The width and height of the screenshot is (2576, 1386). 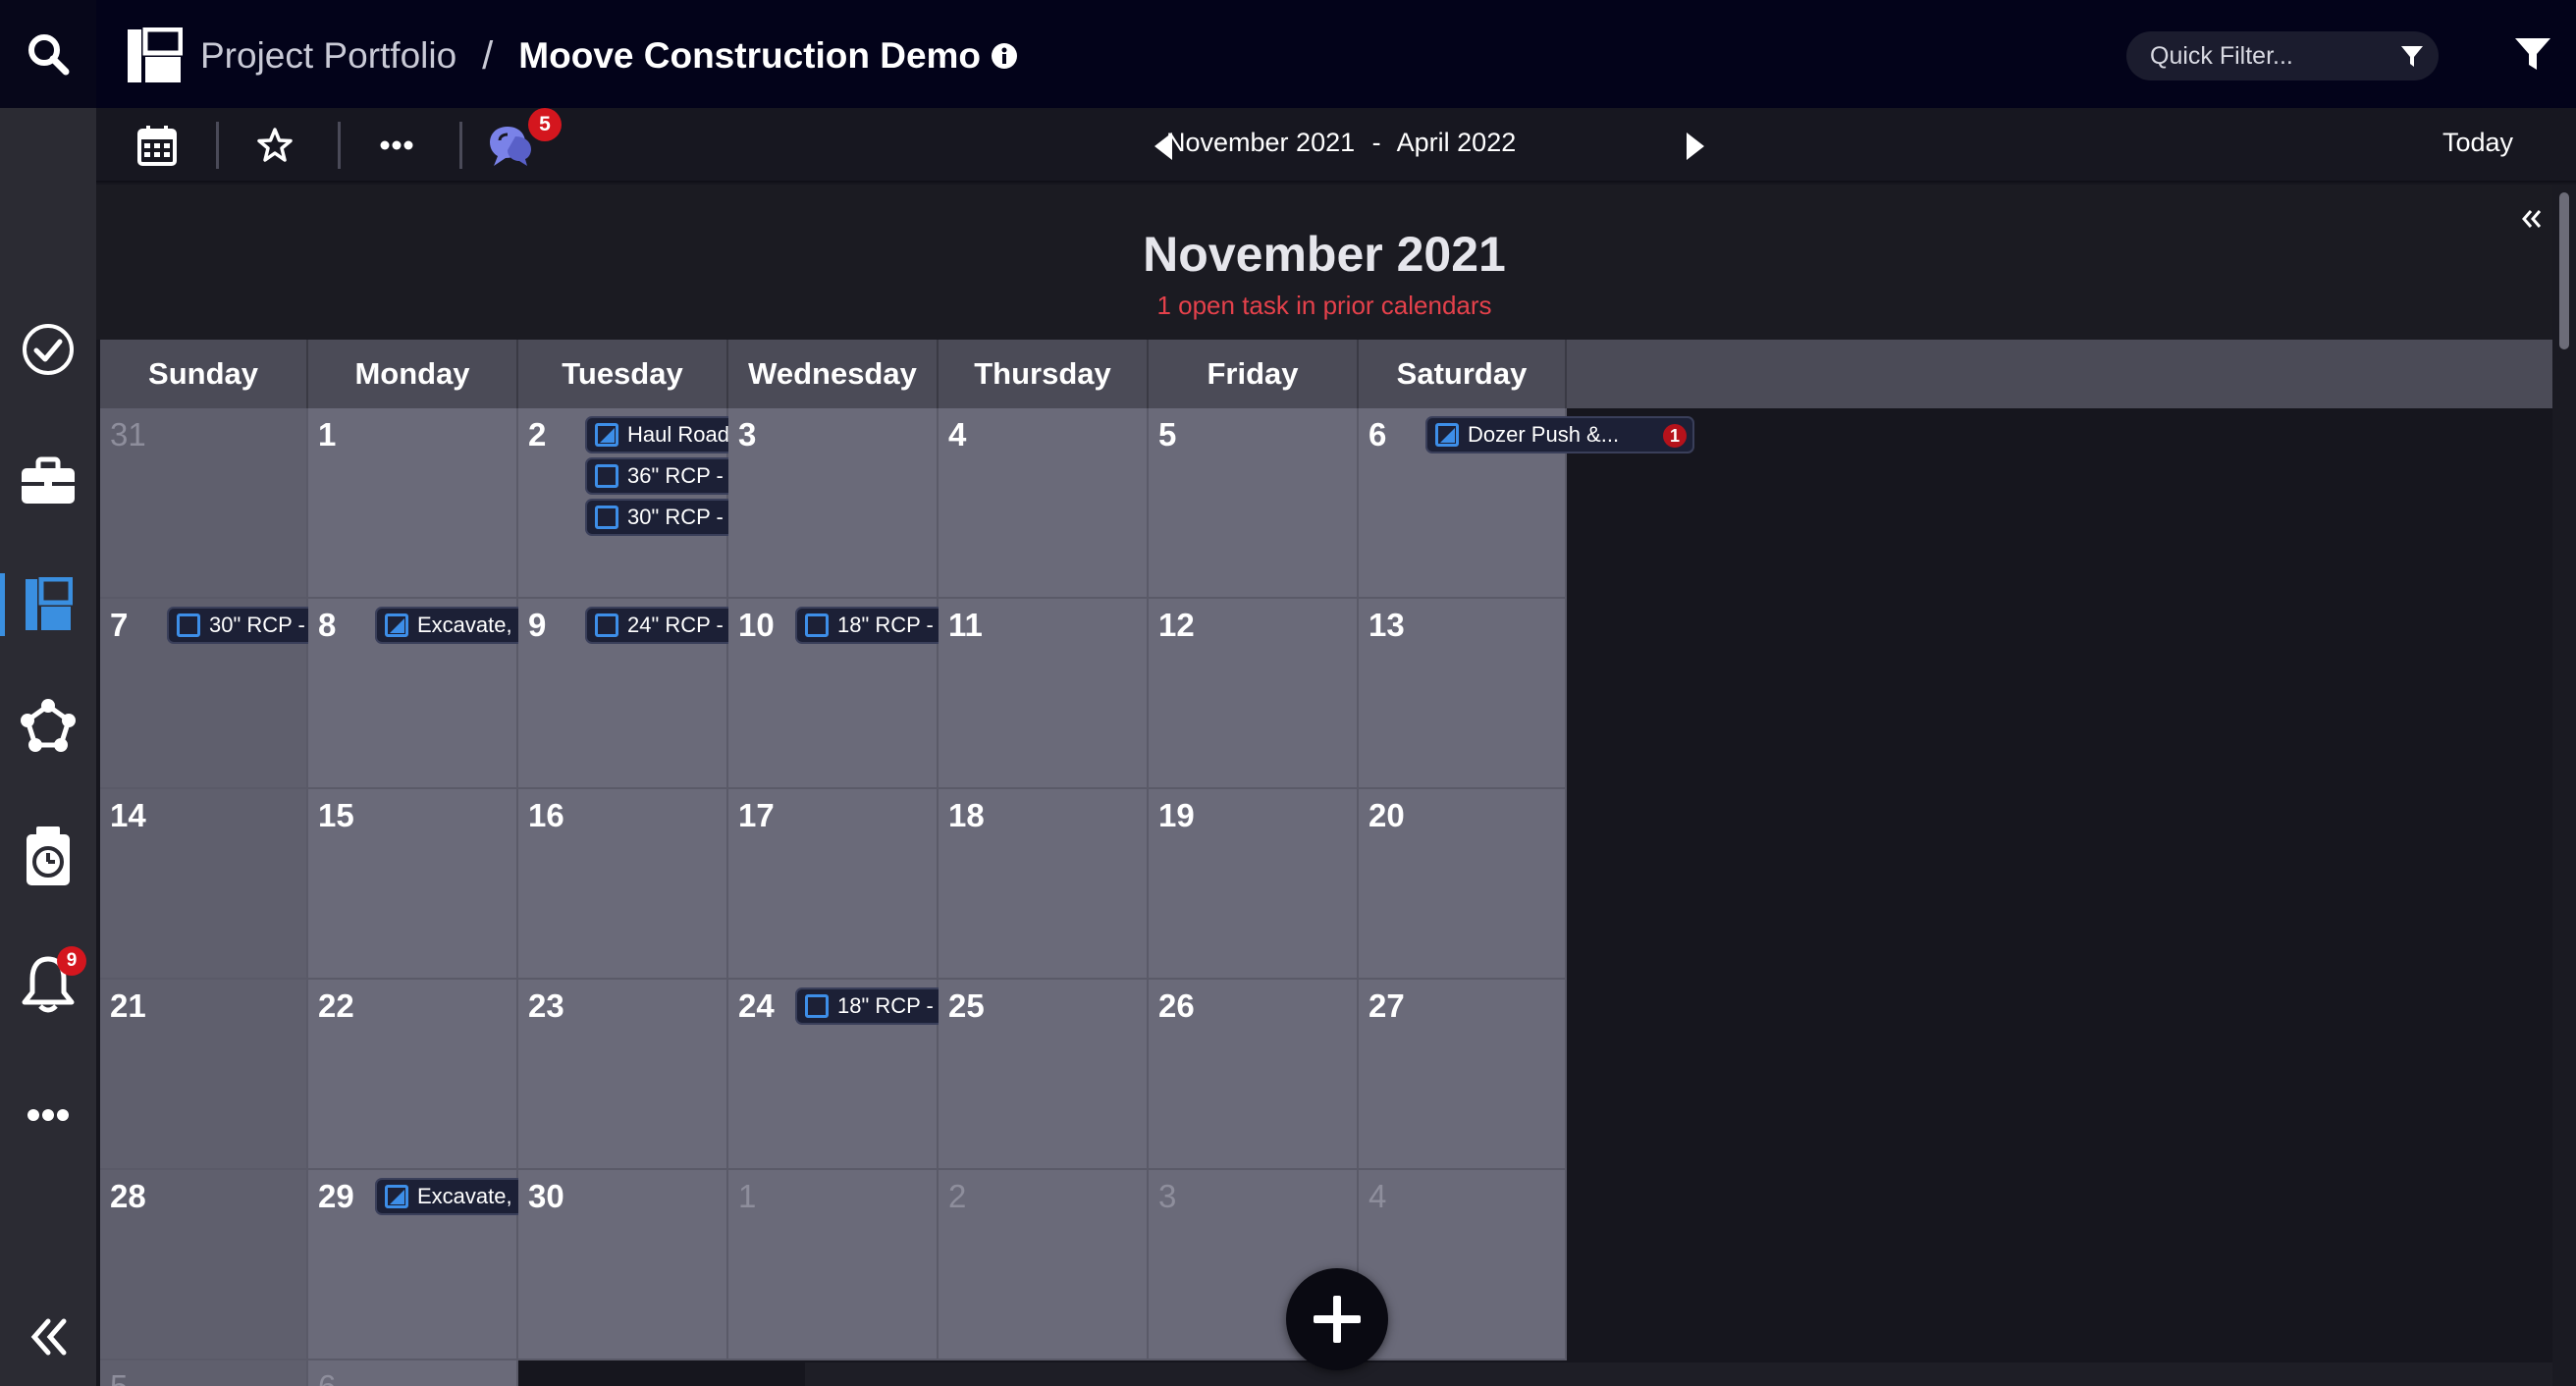 What do you see at coordinates (128, 1196) in the screenshot?
I see `day-number: 28` at bounding box center [128, 1196].